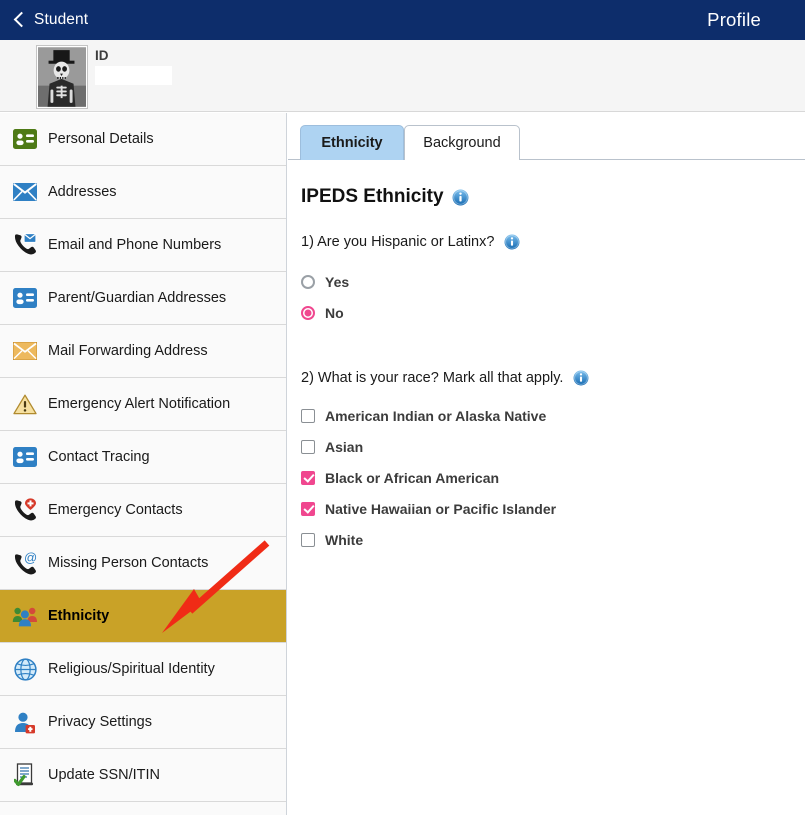  I want to click on globe-icon, so click(25, 669).